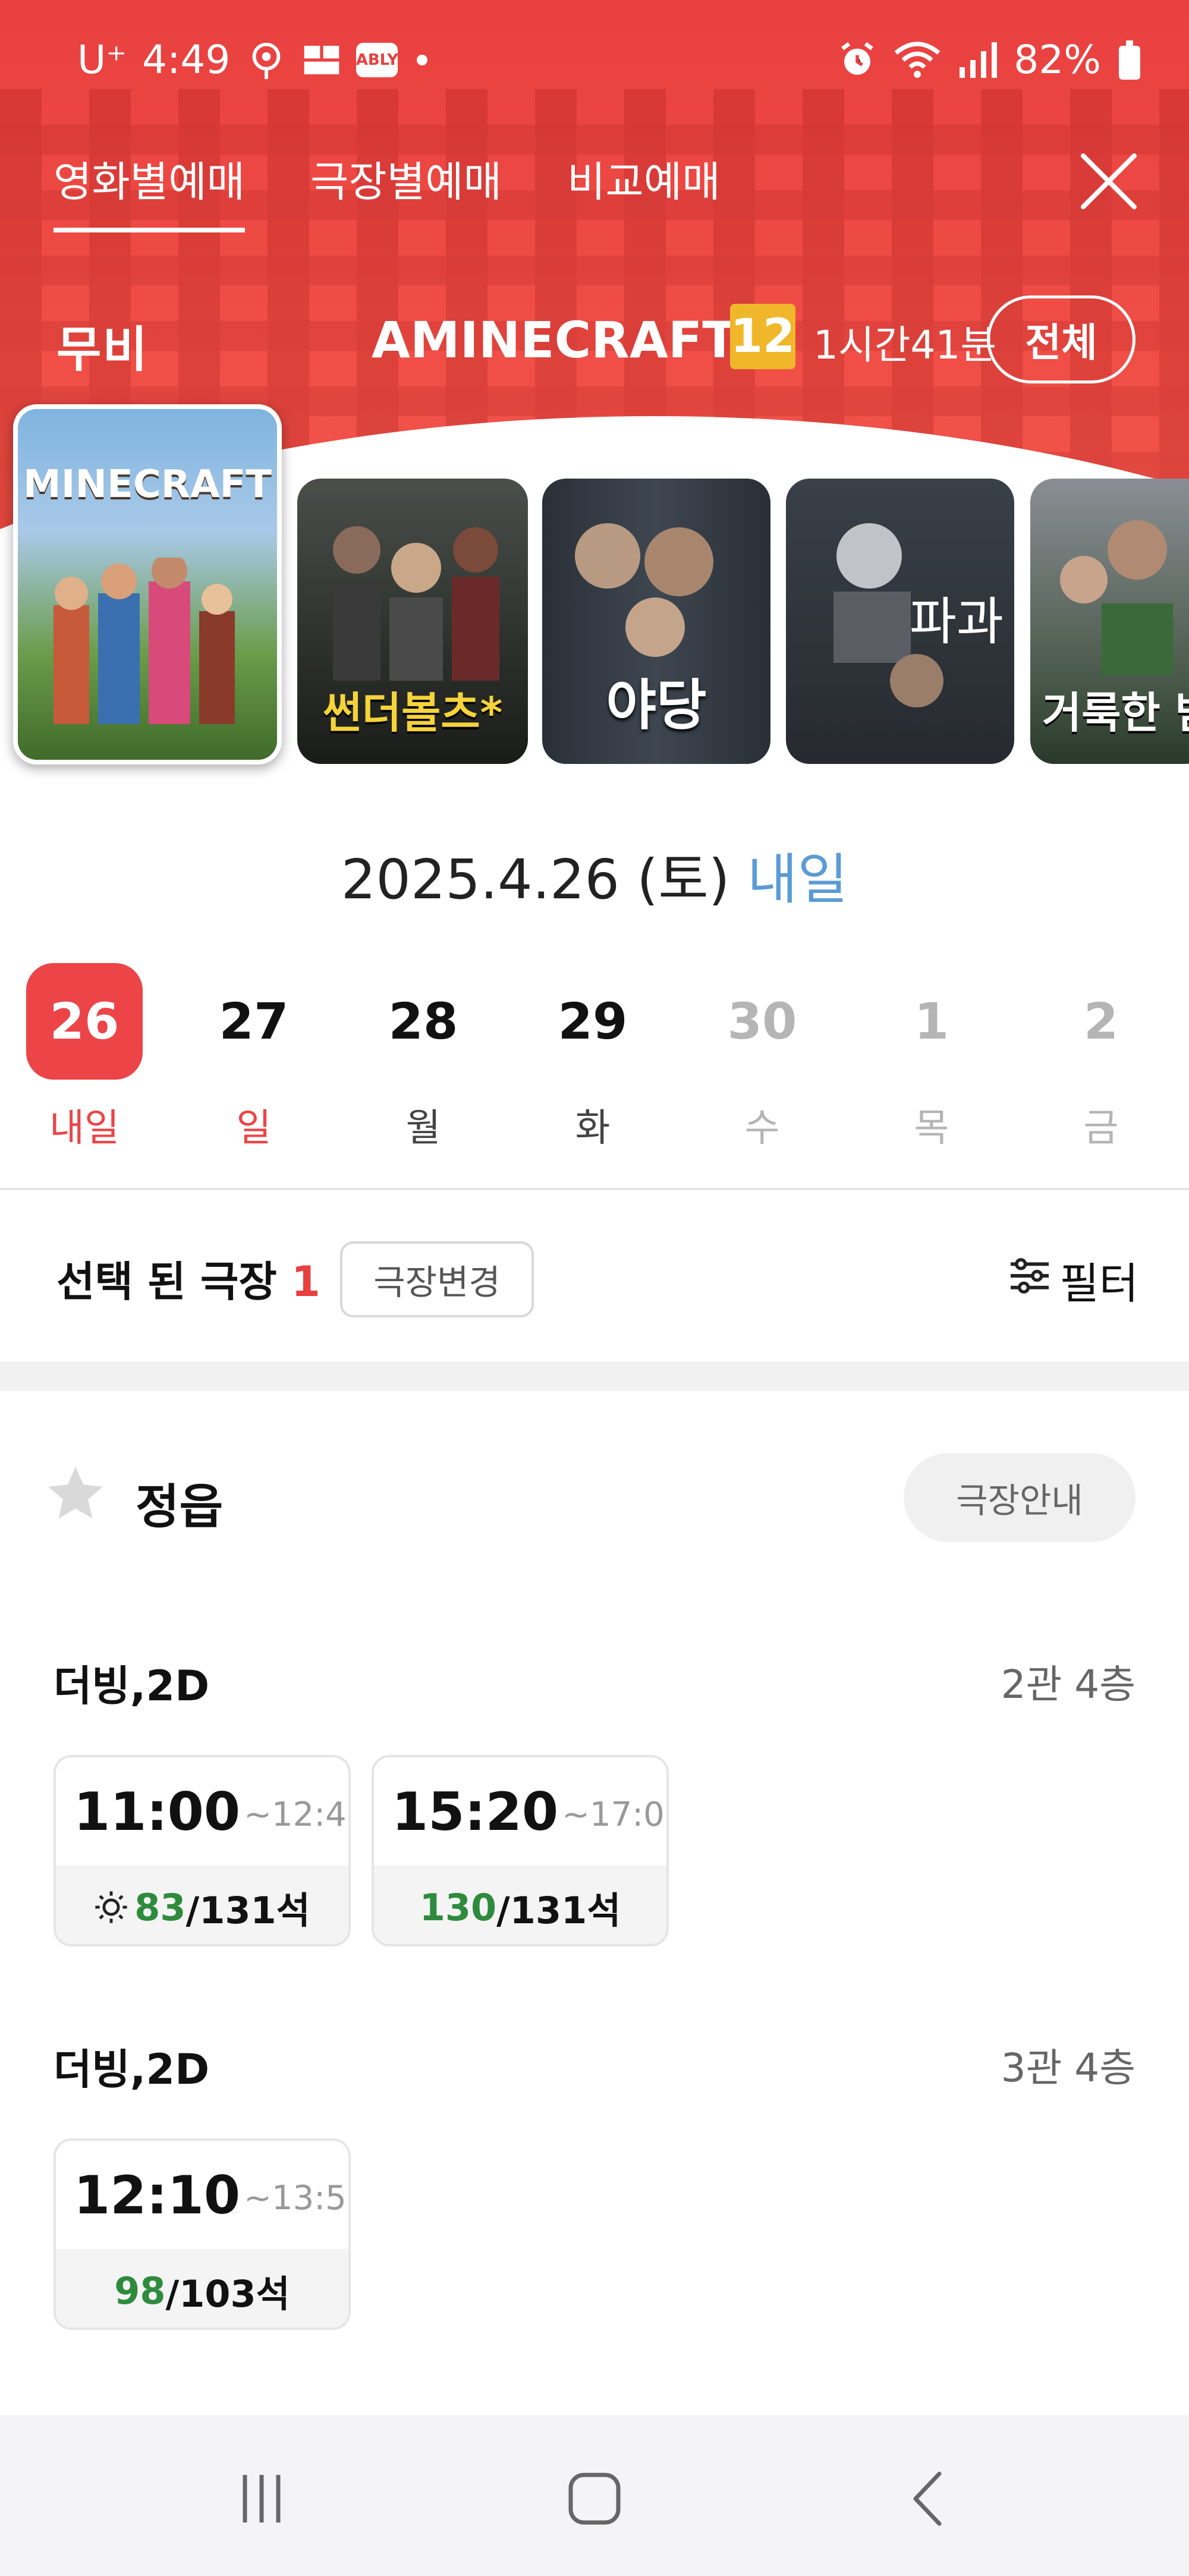  Describe the element at coordinates (103, 350) in the screenshot. I see `brand-label: 무비` at that location.